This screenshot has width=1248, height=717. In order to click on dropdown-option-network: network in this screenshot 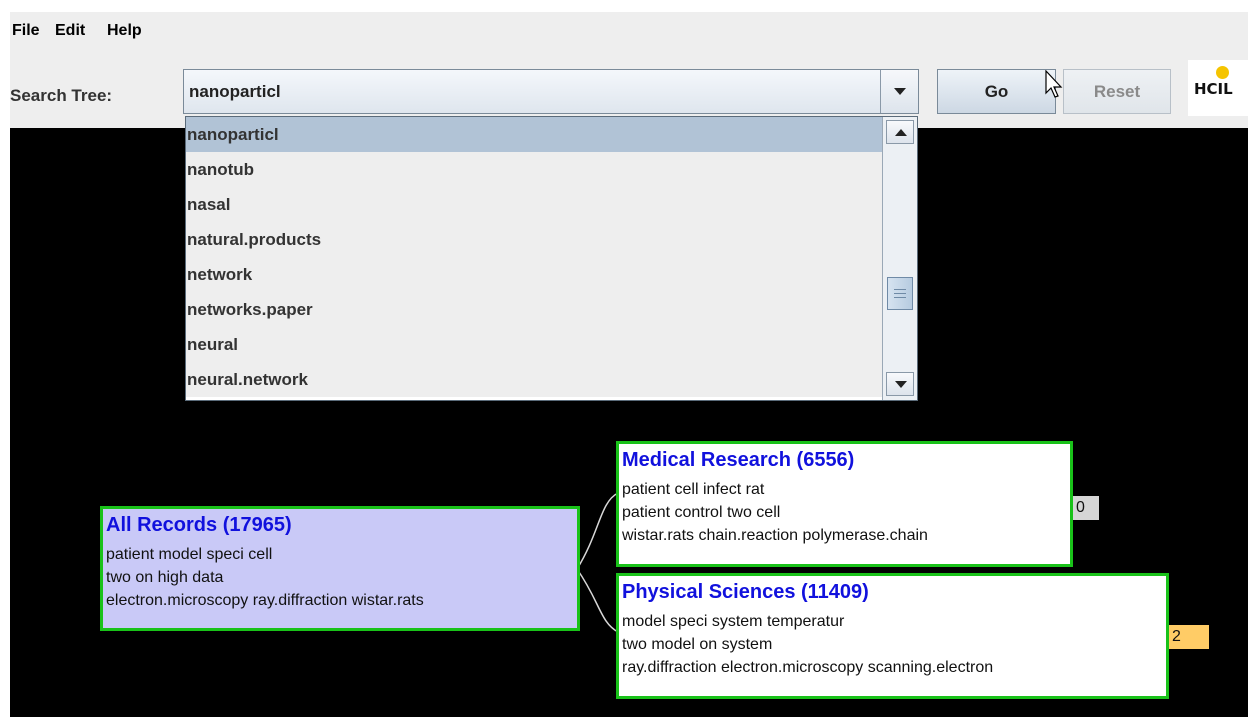, I will do `click(534, 274)`.